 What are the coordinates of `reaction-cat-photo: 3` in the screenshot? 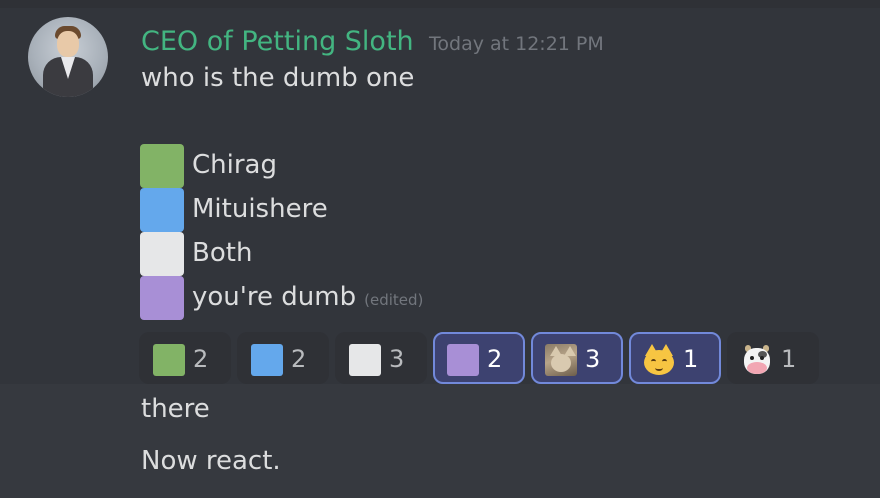 It's located at (577, 358).